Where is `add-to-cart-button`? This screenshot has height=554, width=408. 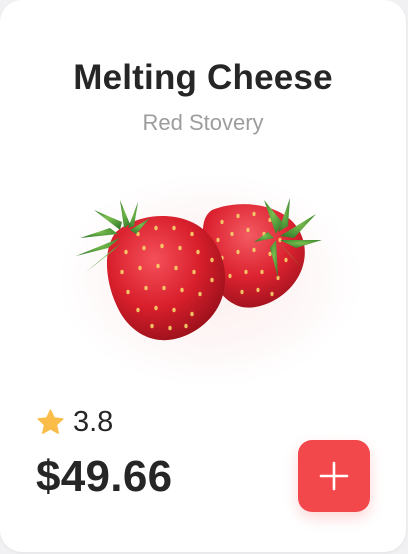 add-to-cart-button is located at coordinates (334, 476).